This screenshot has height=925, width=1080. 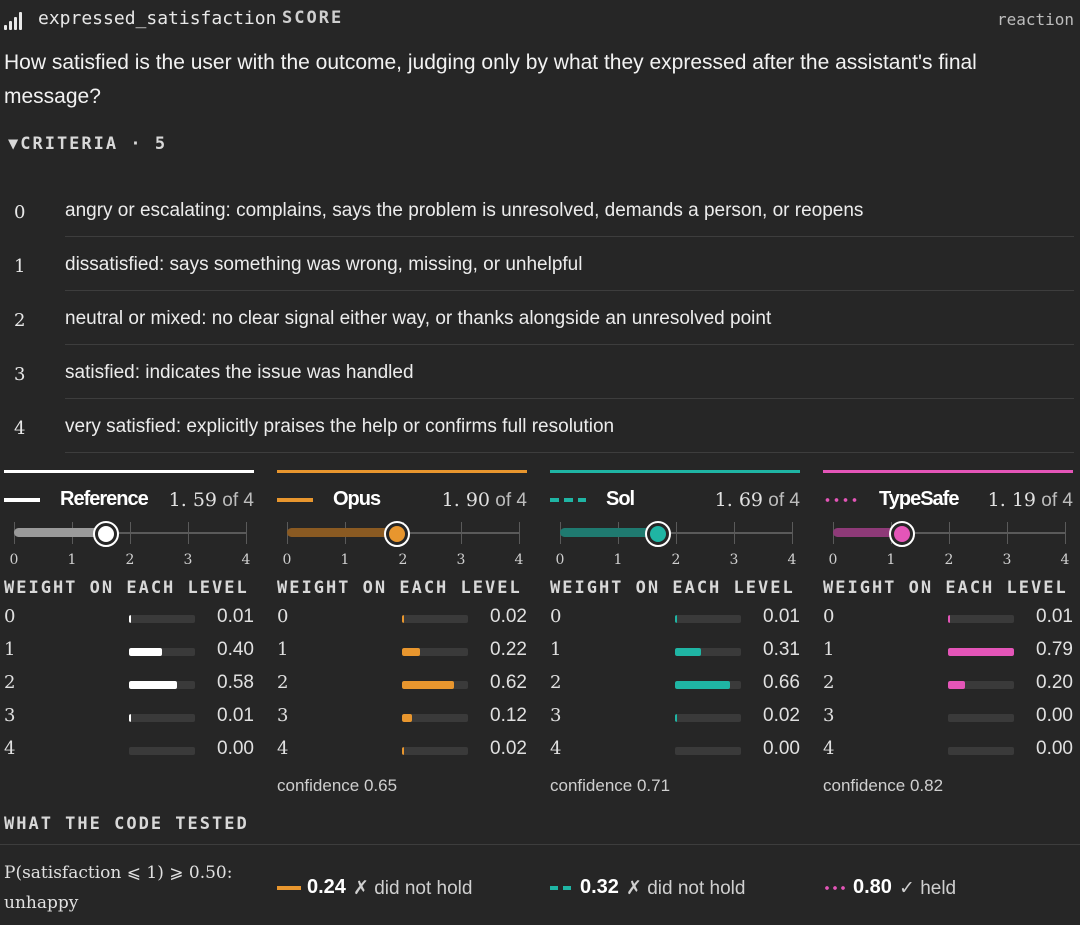 What do you see at coordinates (675, 500) in the screenshot?
I see `model-header: Sol 1. 69 of 4` at bounding box center [675, 500].